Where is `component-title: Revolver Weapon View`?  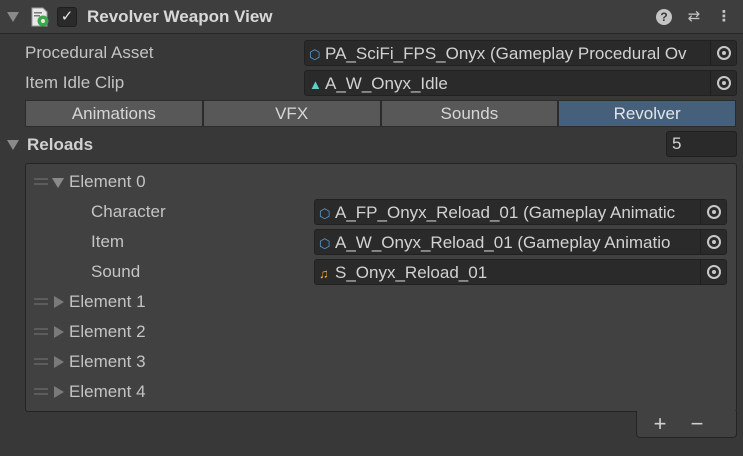
component-title: Revolver Weapon View is located at coordinates (180, 16).